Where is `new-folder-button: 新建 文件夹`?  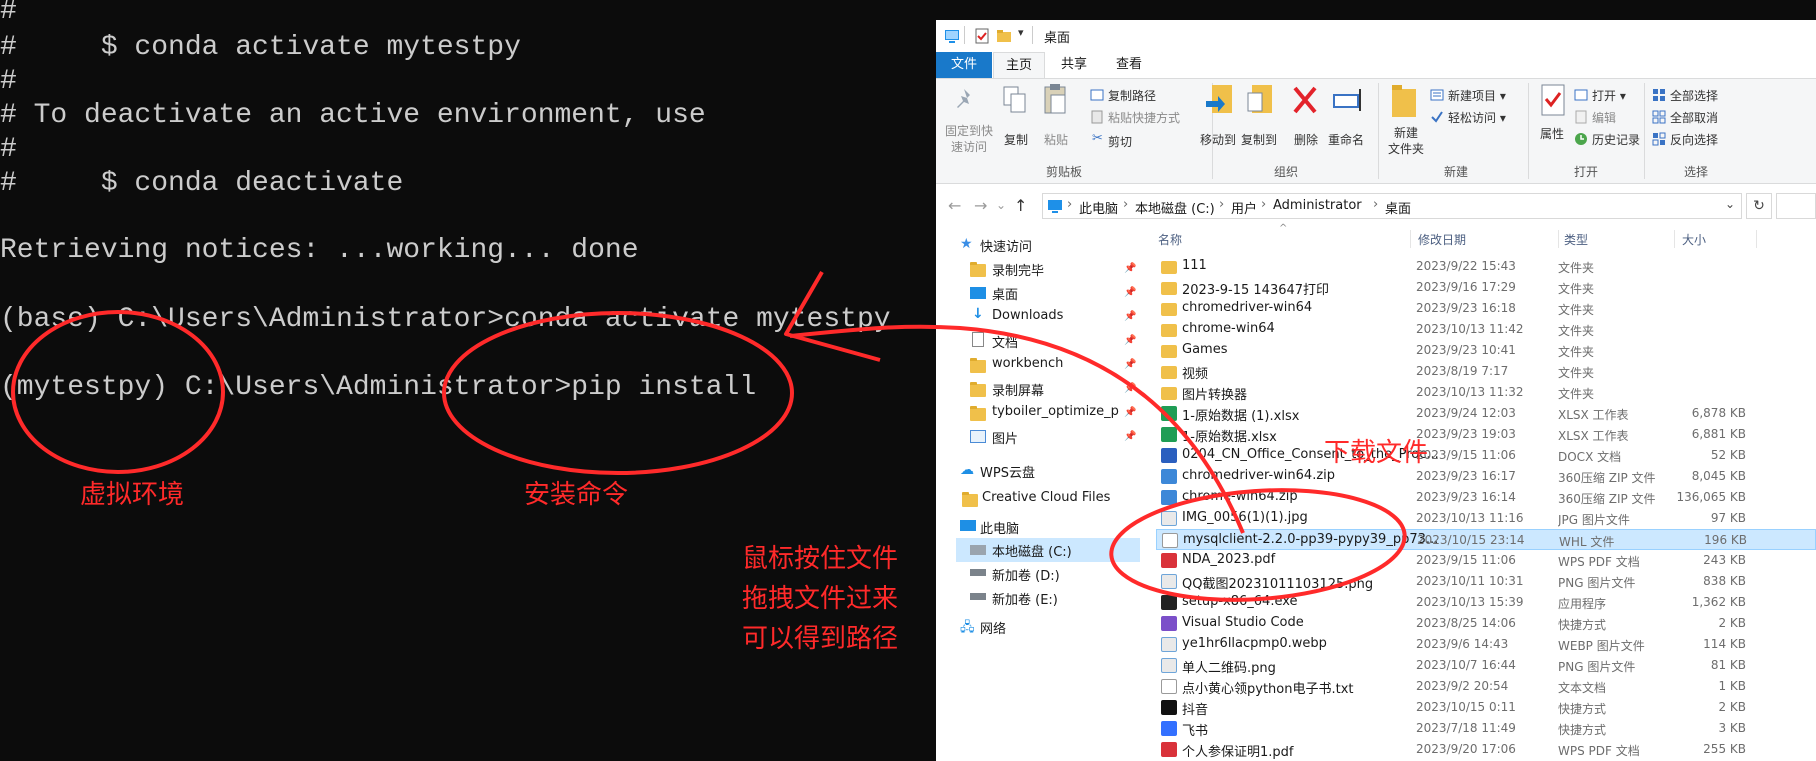
new-folder-button: 新建 文件夹 is located at coordinates (1406, 141).